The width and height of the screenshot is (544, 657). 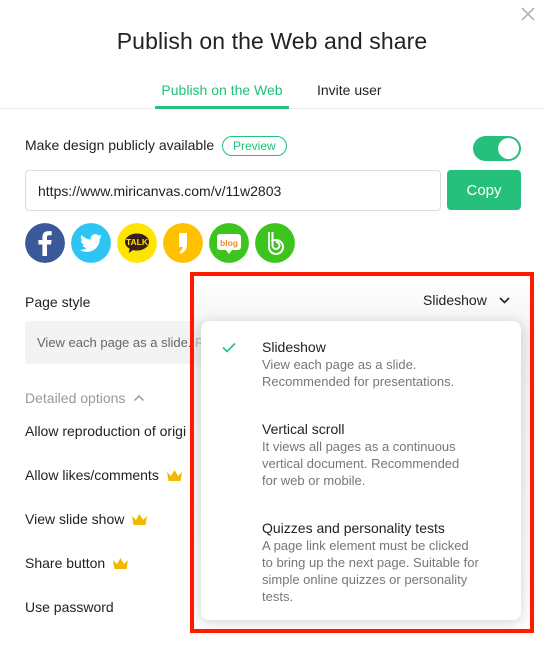 What do you see at coordinates (278, 596) in the screenshot?
I see `option-desc-line: tests.` at bounding box center [278, 596].